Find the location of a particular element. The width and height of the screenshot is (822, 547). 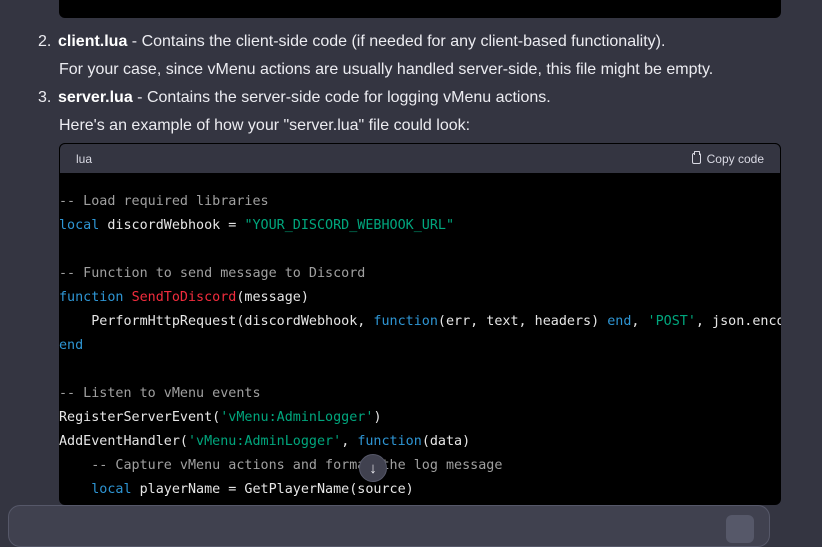

code-token: -- Load required libraries is located at coordinates (164, 201).